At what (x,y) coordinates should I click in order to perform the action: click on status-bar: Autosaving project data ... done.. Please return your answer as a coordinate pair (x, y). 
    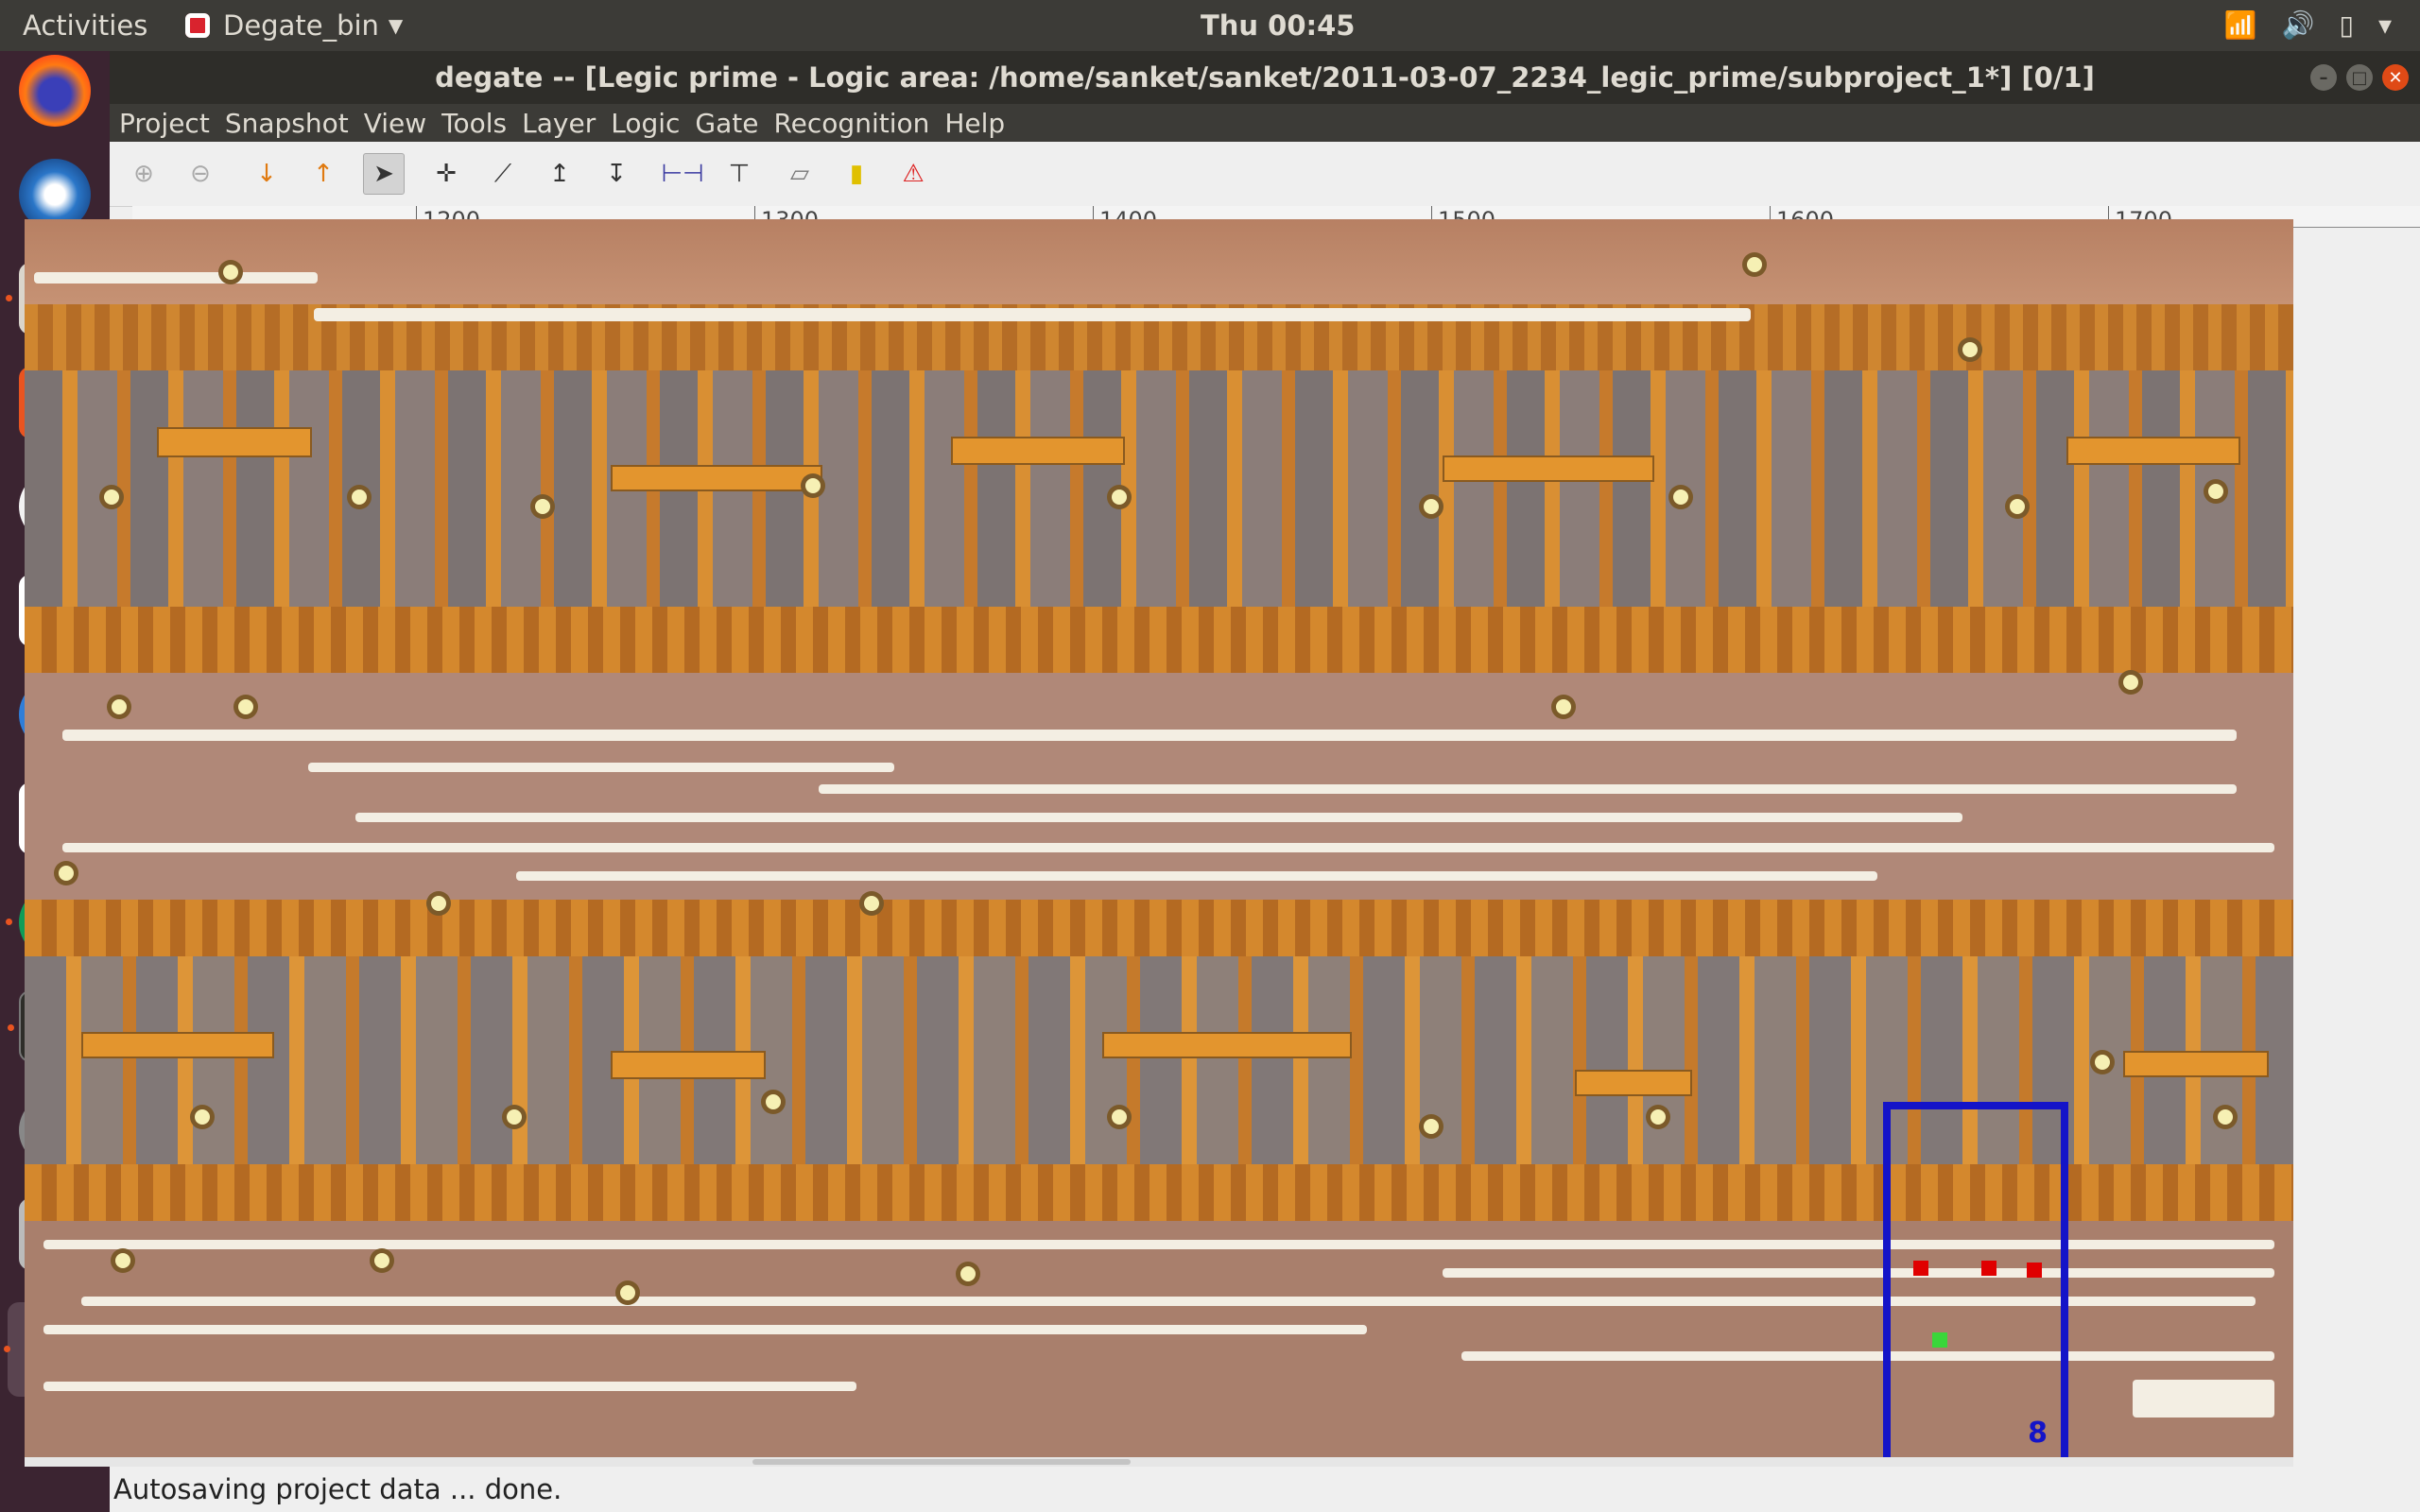
    Looking at the image, I should click on (1265, 1489).